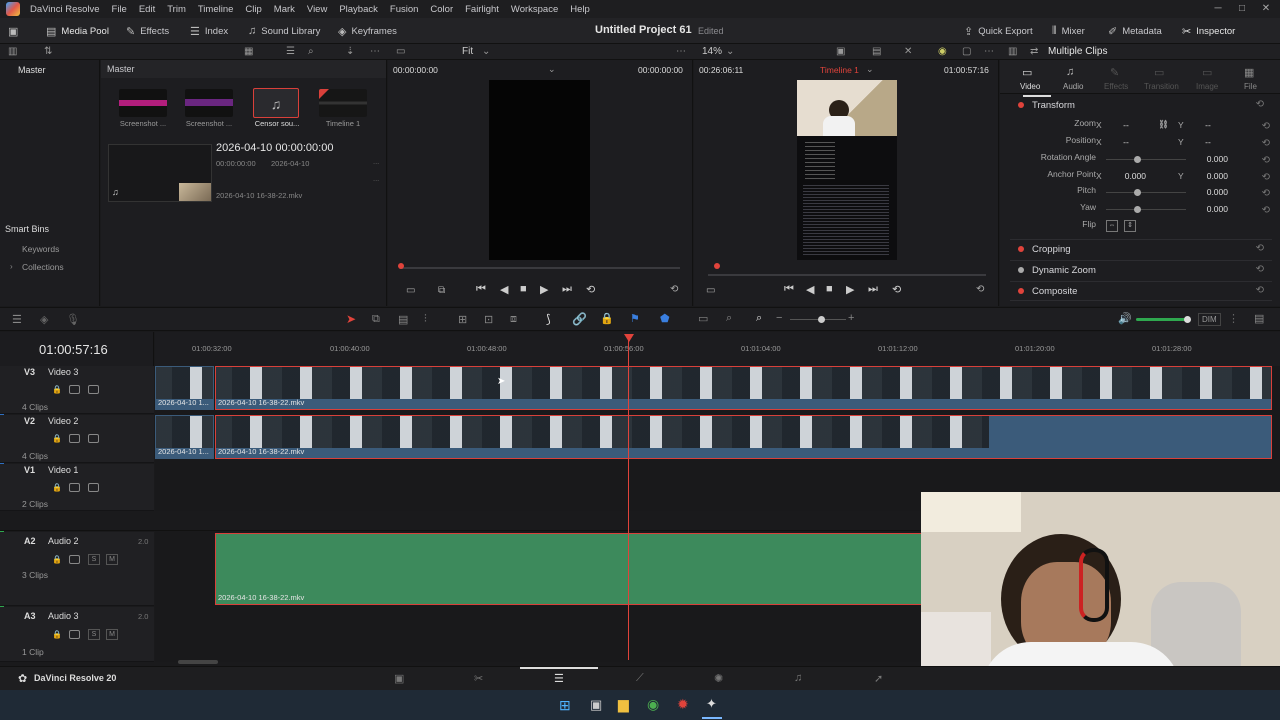 This screenshot has width=1280, height=720. I want to click on fusion-page-icon: ⟋, so click(640, 678).